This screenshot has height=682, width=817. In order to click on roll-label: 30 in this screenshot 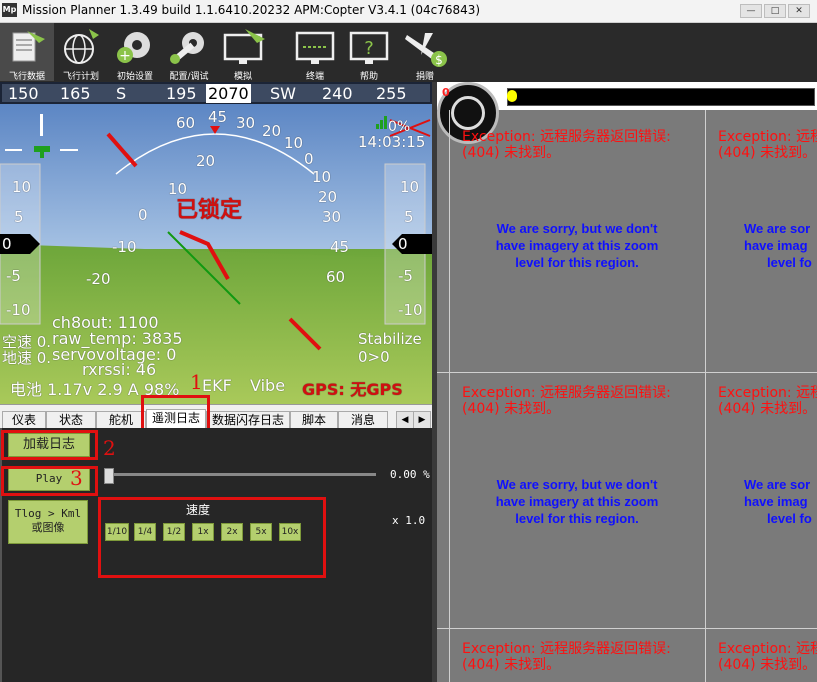, I will do `click(332, 217)`.